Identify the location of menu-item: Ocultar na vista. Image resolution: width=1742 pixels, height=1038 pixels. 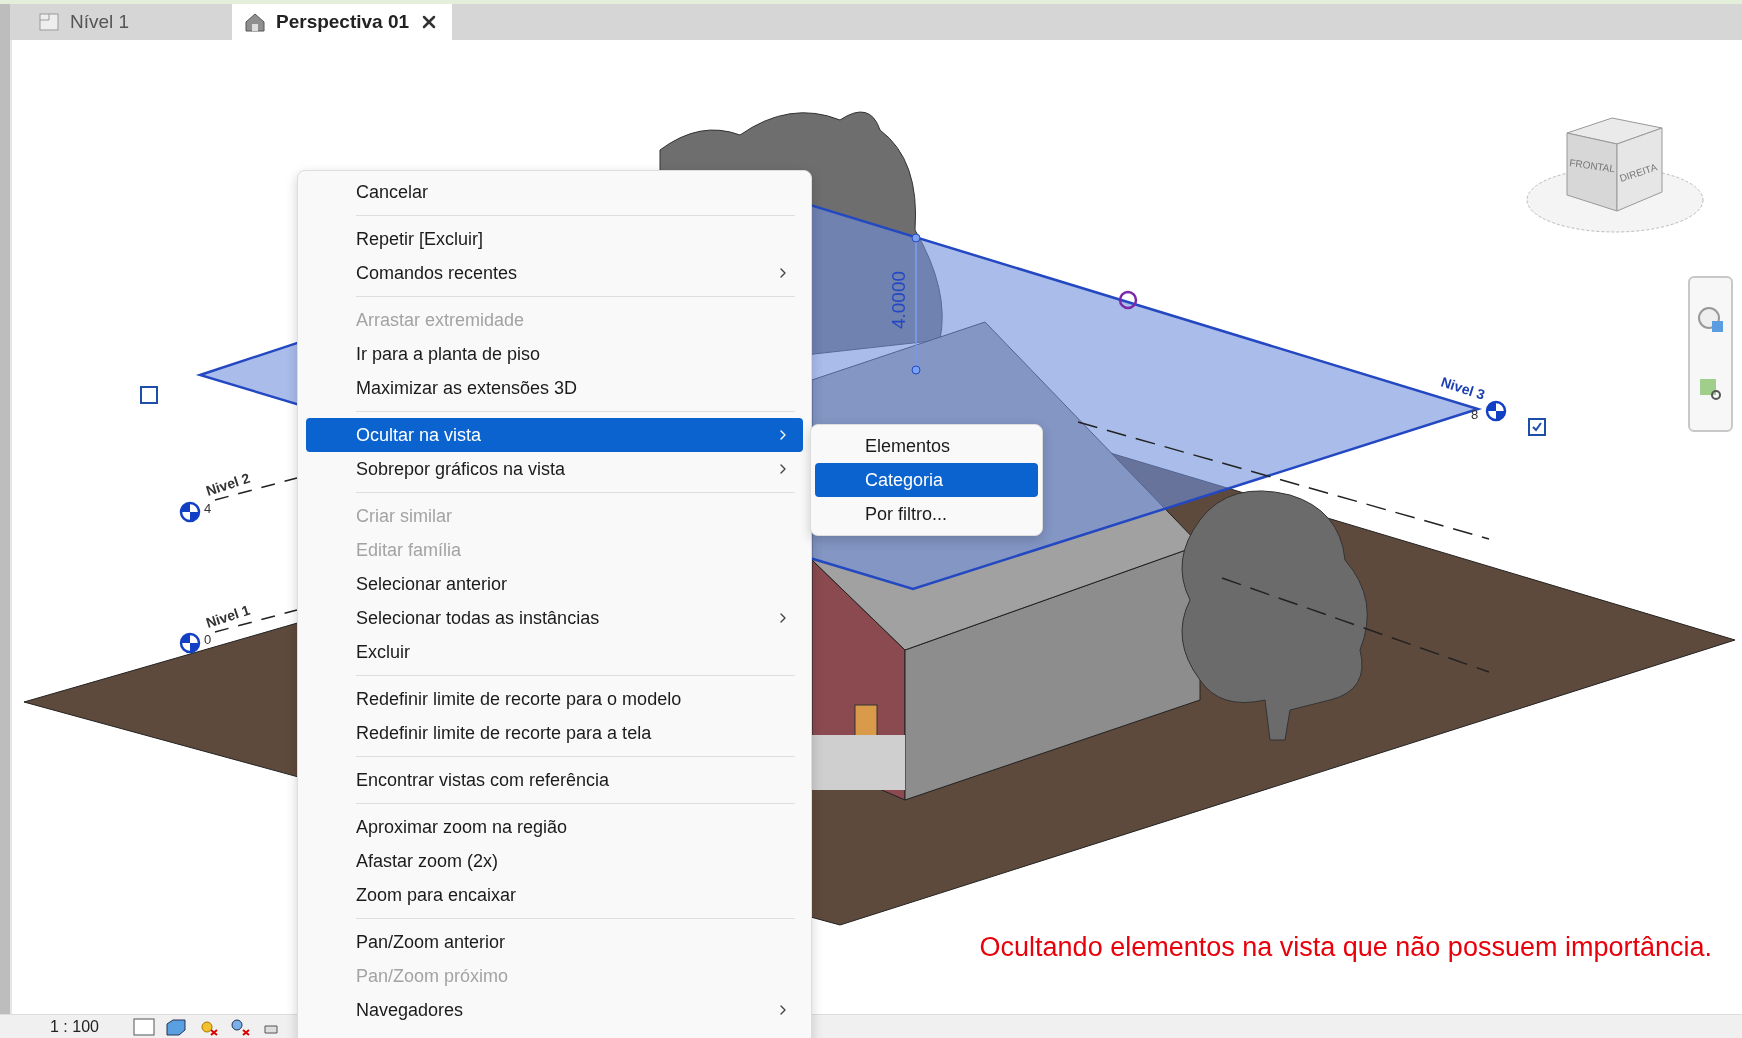
(554, 435).